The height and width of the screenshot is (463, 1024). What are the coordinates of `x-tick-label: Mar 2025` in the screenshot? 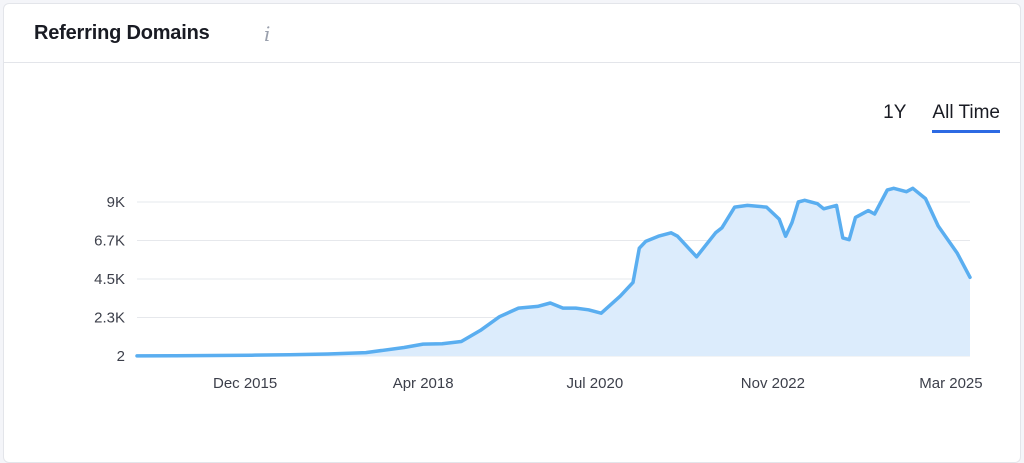 It's located at (950, 383).